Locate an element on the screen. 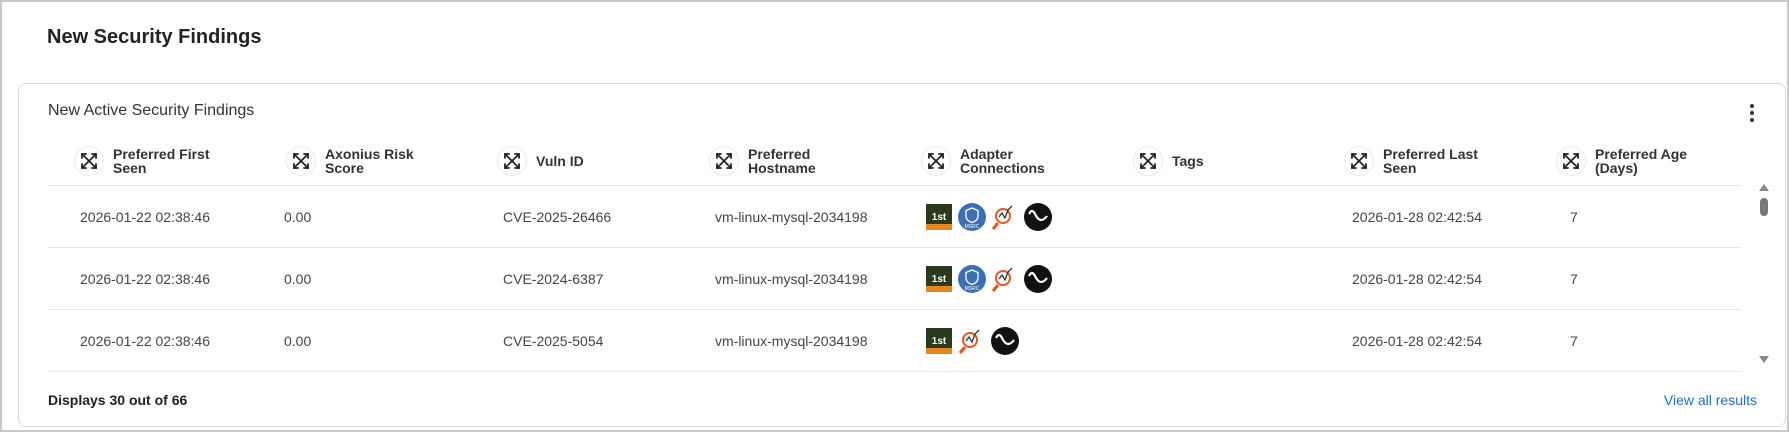 The image size is (1789, 432). view-all-results-link: View all results is located at coordinates (1710, 400).